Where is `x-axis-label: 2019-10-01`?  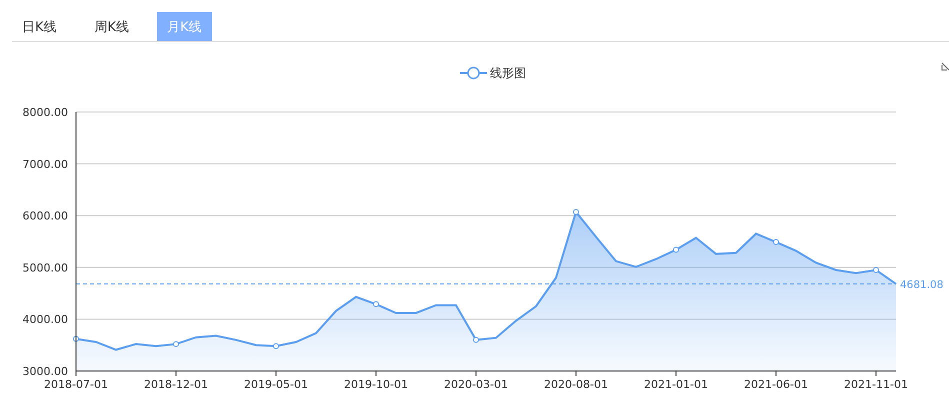 x-axis-label: 2019-10-01 is located at coordinates (376, 384).